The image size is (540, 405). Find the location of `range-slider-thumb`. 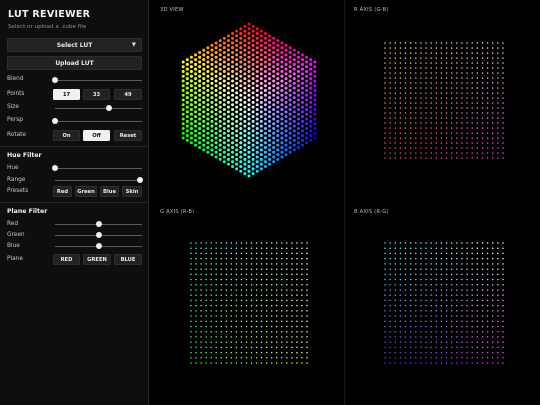

range-slider-thumb is located at coordinates (140, 180).